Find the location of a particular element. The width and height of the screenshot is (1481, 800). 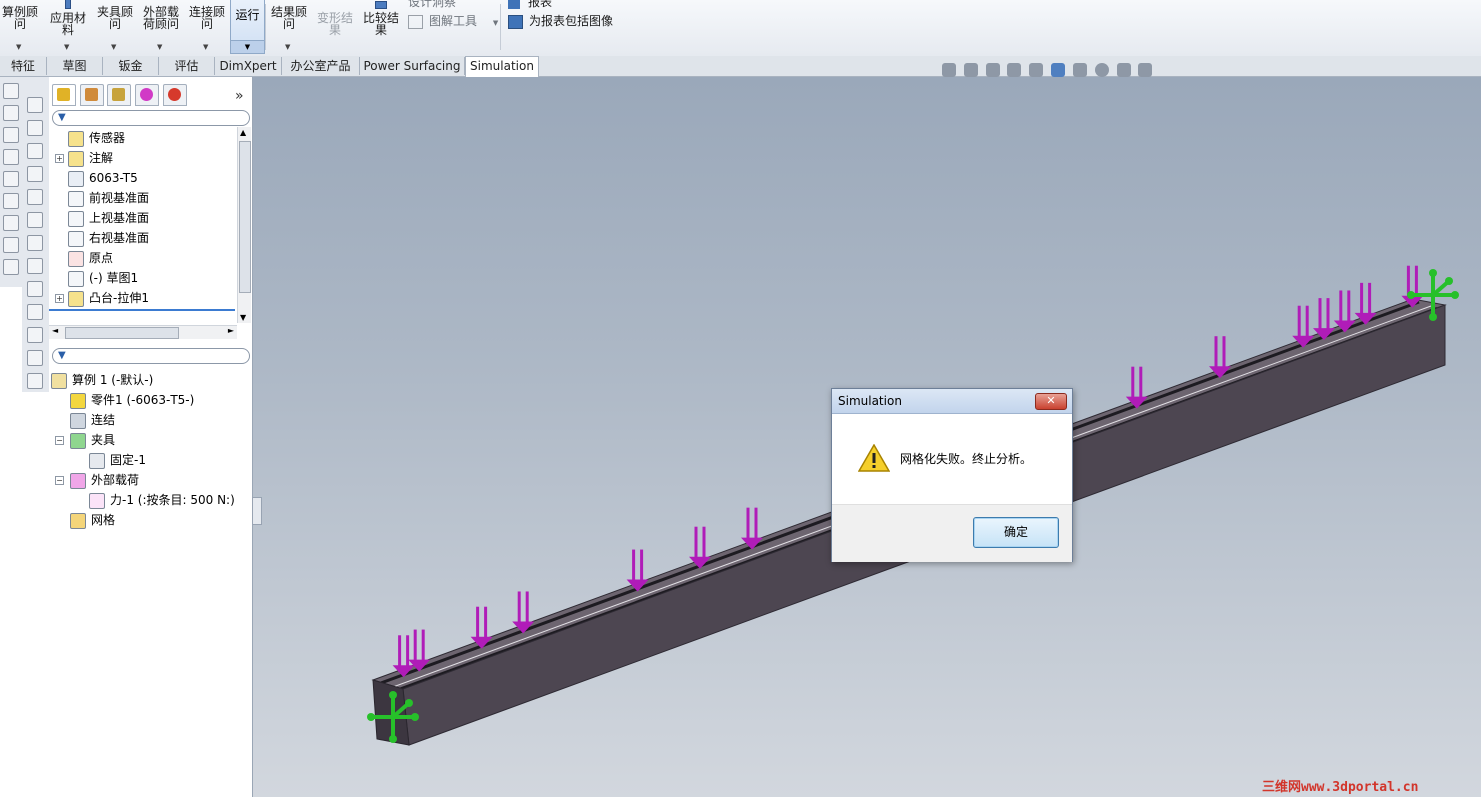

ok-button: 确定 is located at coordinates (1016, 532).